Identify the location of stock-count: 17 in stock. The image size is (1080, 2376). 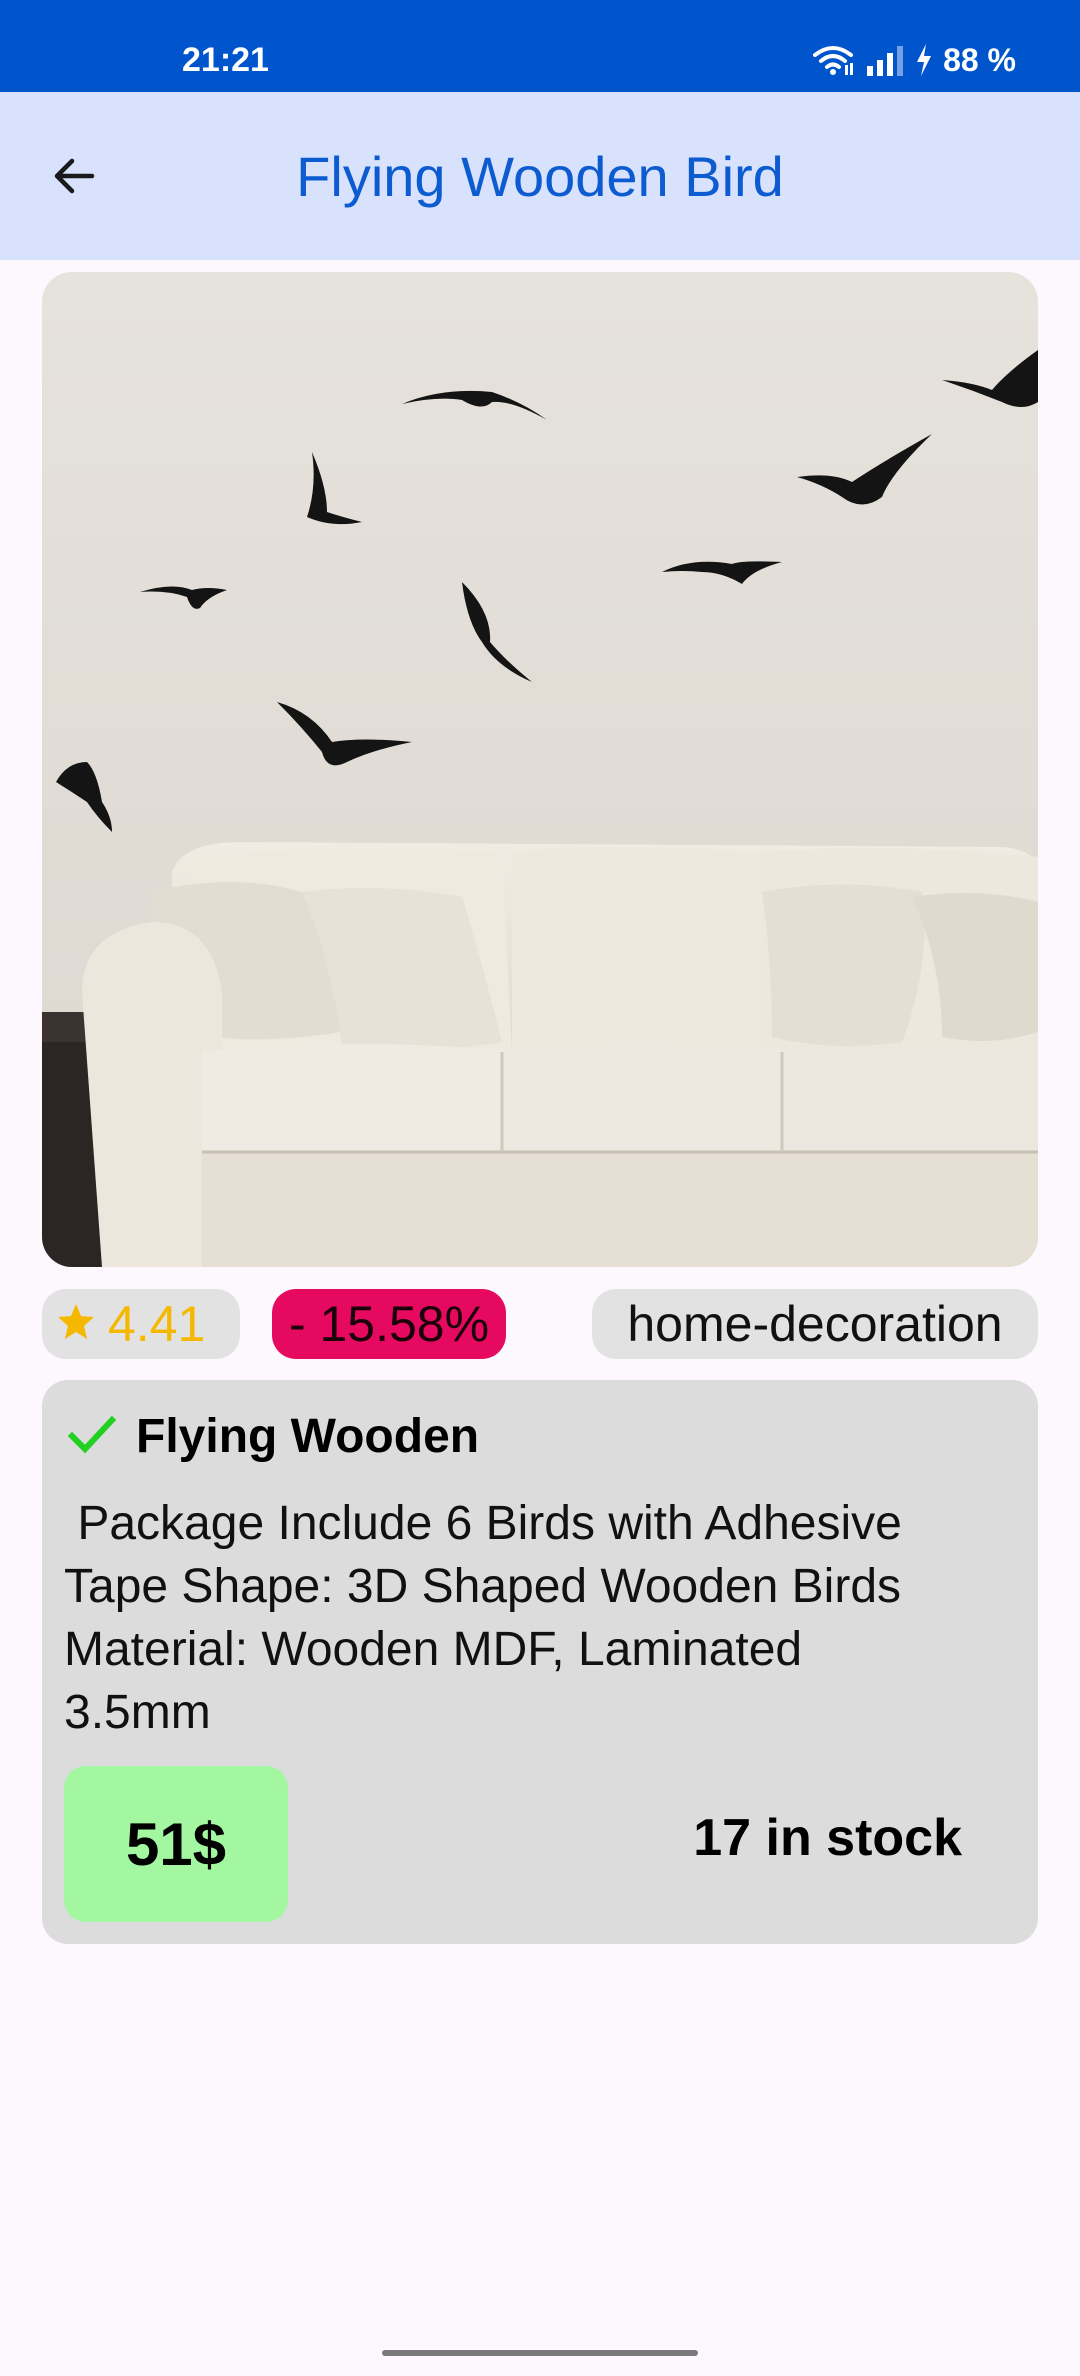
(827, 1838).